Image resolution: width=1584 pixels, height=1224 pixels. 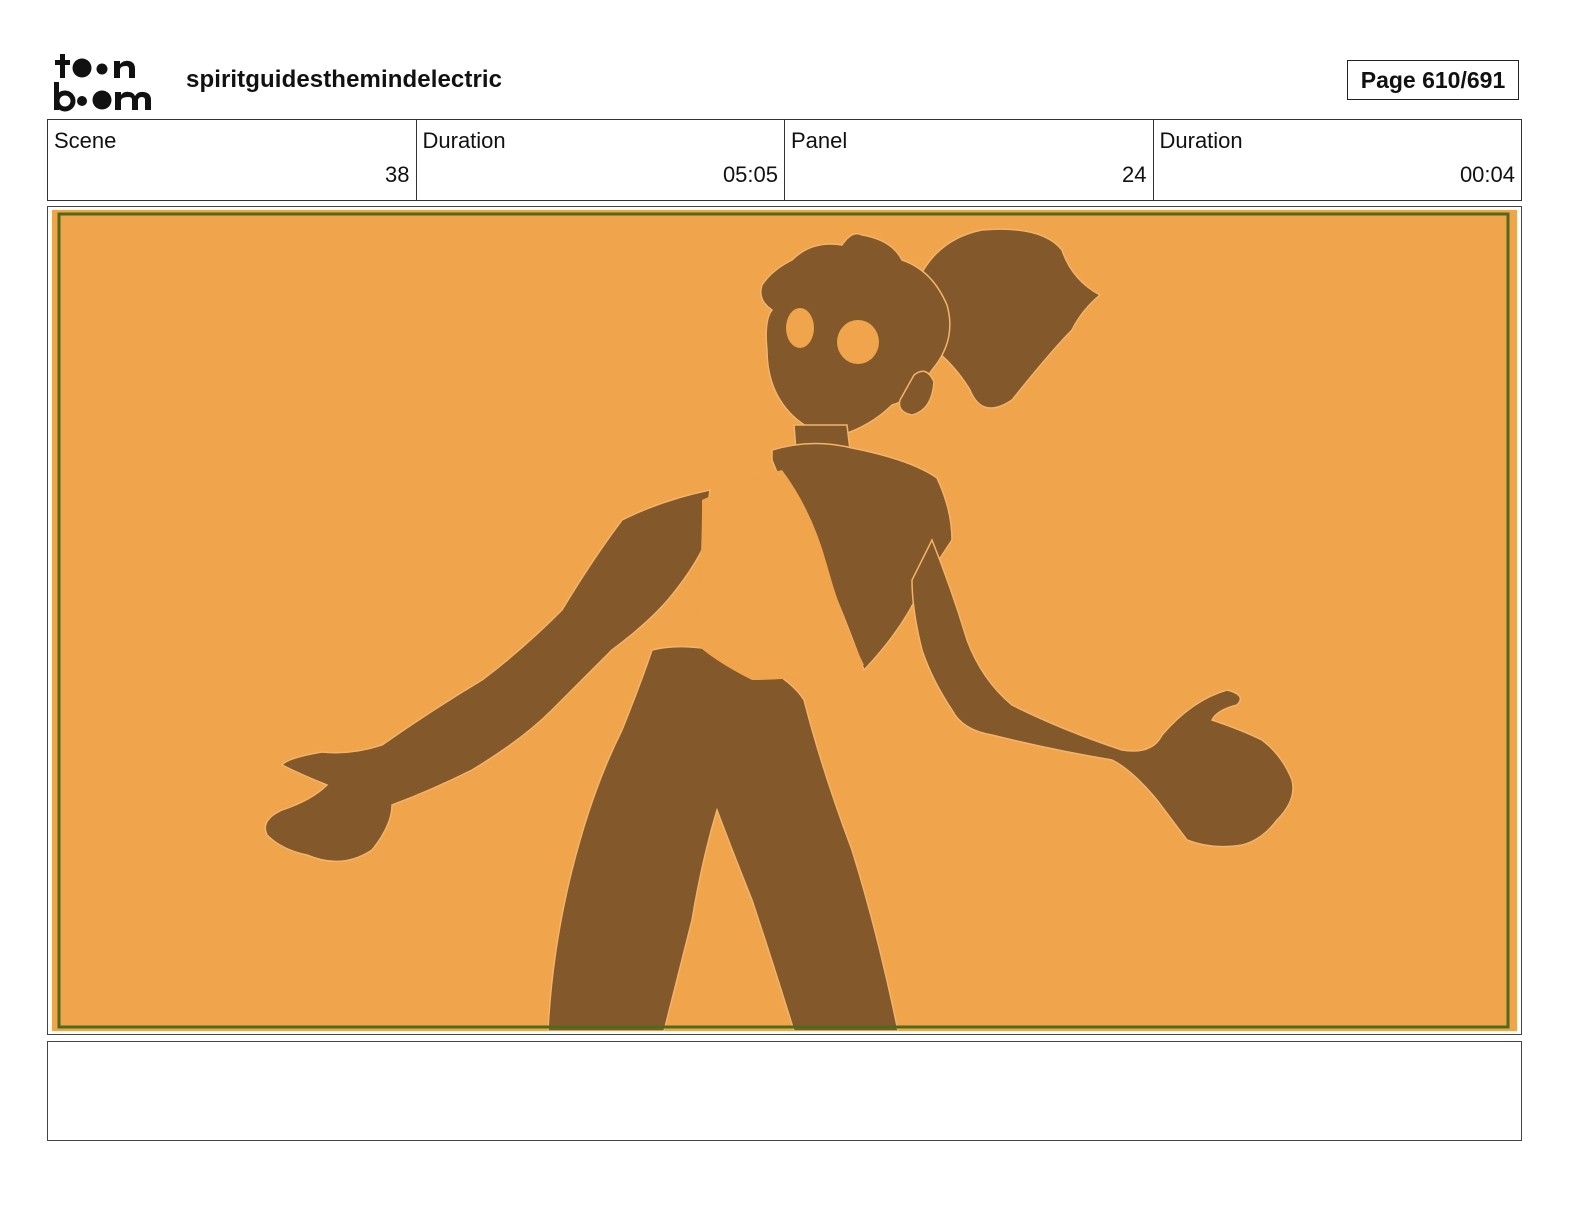 I want to click on scene-duration-value: 05:05, so click(x=750, y=174).